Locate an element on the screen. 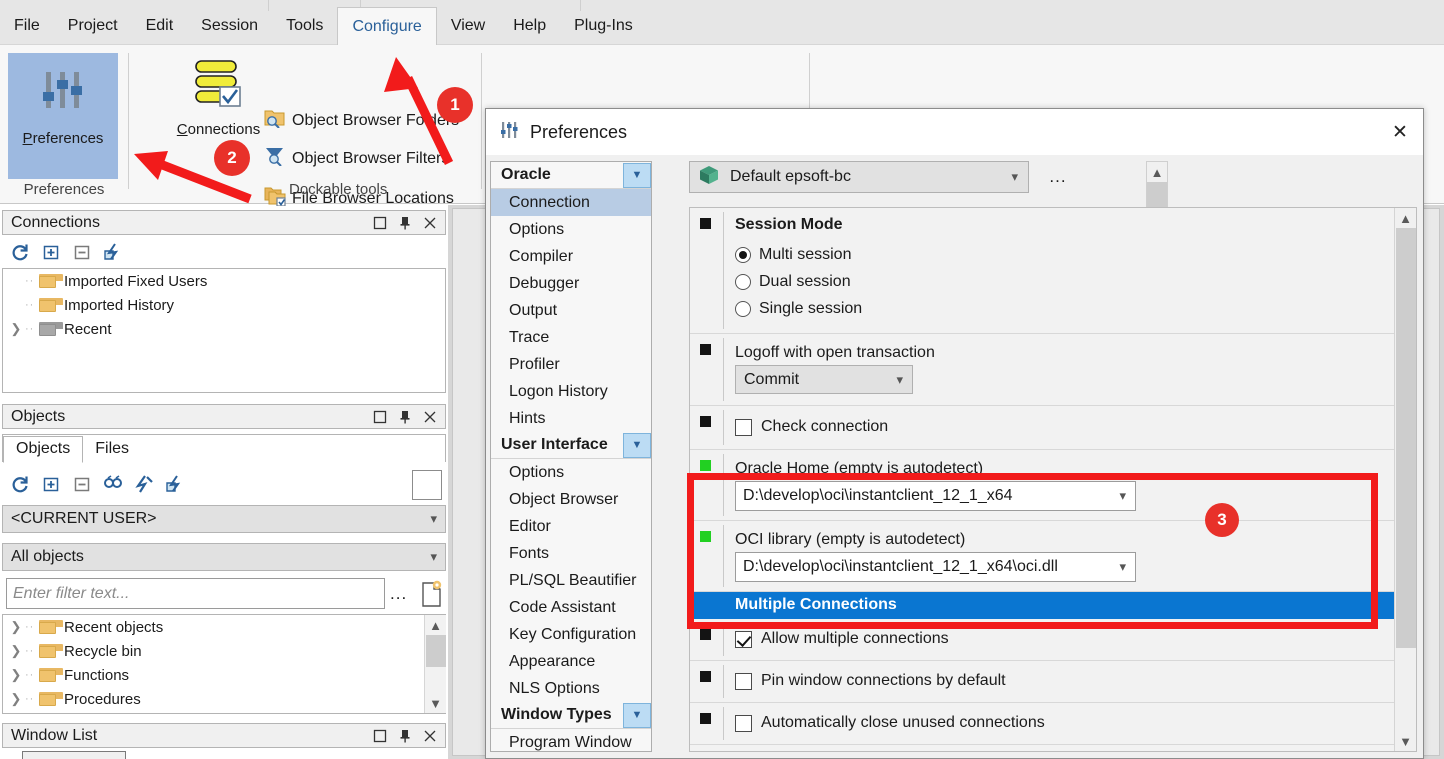 Image resolution: width=1444 pixels, height=759 pixels. nav-item-nls-options: NLS Options is located at coordinates (571, 688).